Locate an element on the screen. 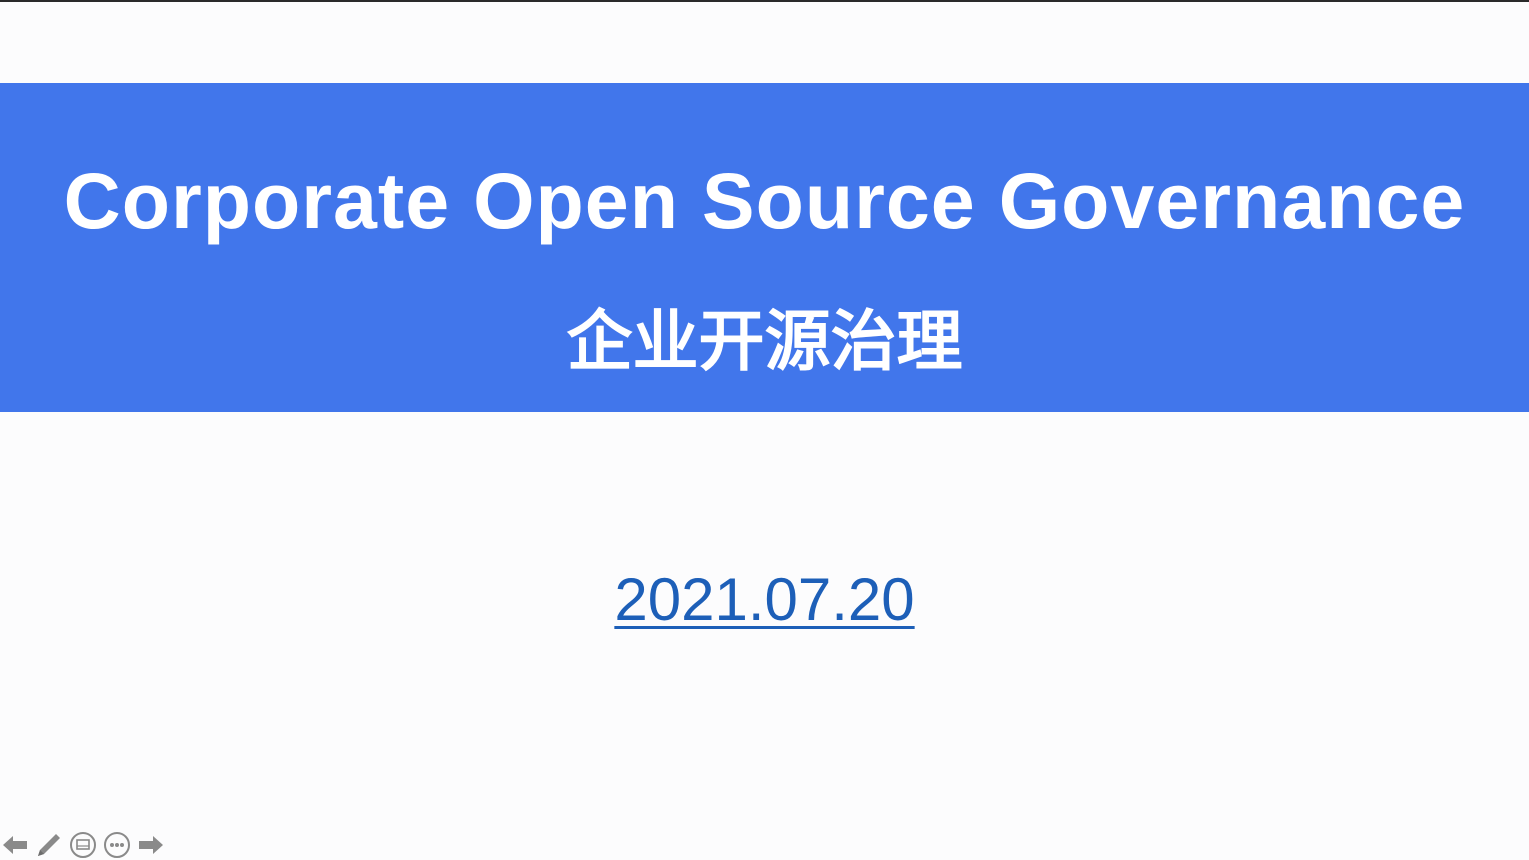 This screenshot has height=860, width=1529. arrow-right-icon is located at coordinates (151, 845).